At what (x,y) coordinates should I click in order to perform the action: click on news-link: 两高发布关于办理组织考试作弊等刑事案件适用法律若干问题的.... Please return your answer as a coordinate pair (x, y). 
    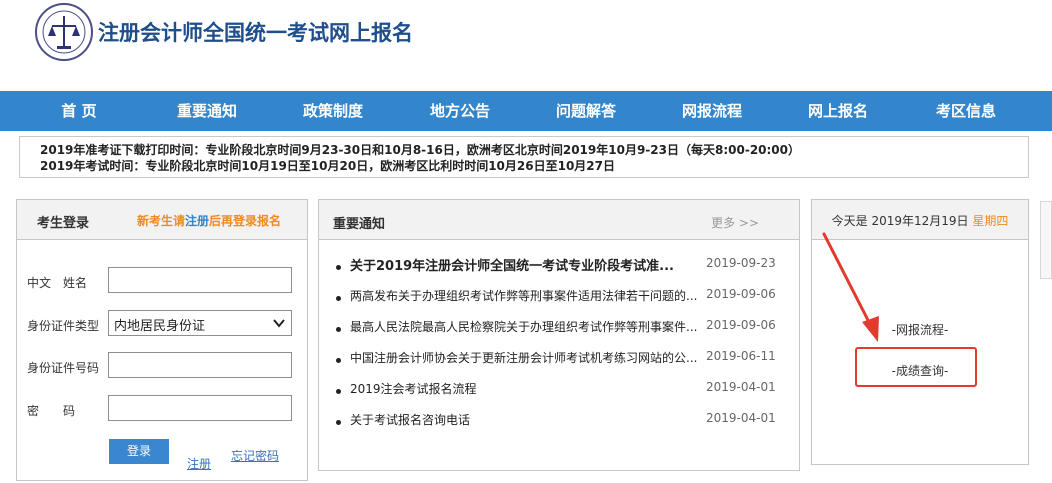
    Looking at the image, I should click on (524, 295).